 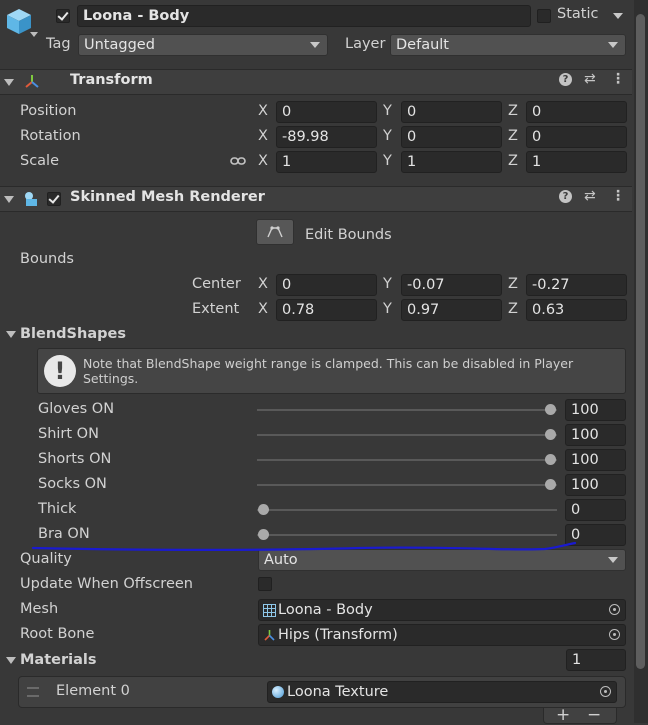 What do you see at coordinates (326, 112) in the screenshot?
I see `position-x-field: 0` at bounding box center [326, 112].